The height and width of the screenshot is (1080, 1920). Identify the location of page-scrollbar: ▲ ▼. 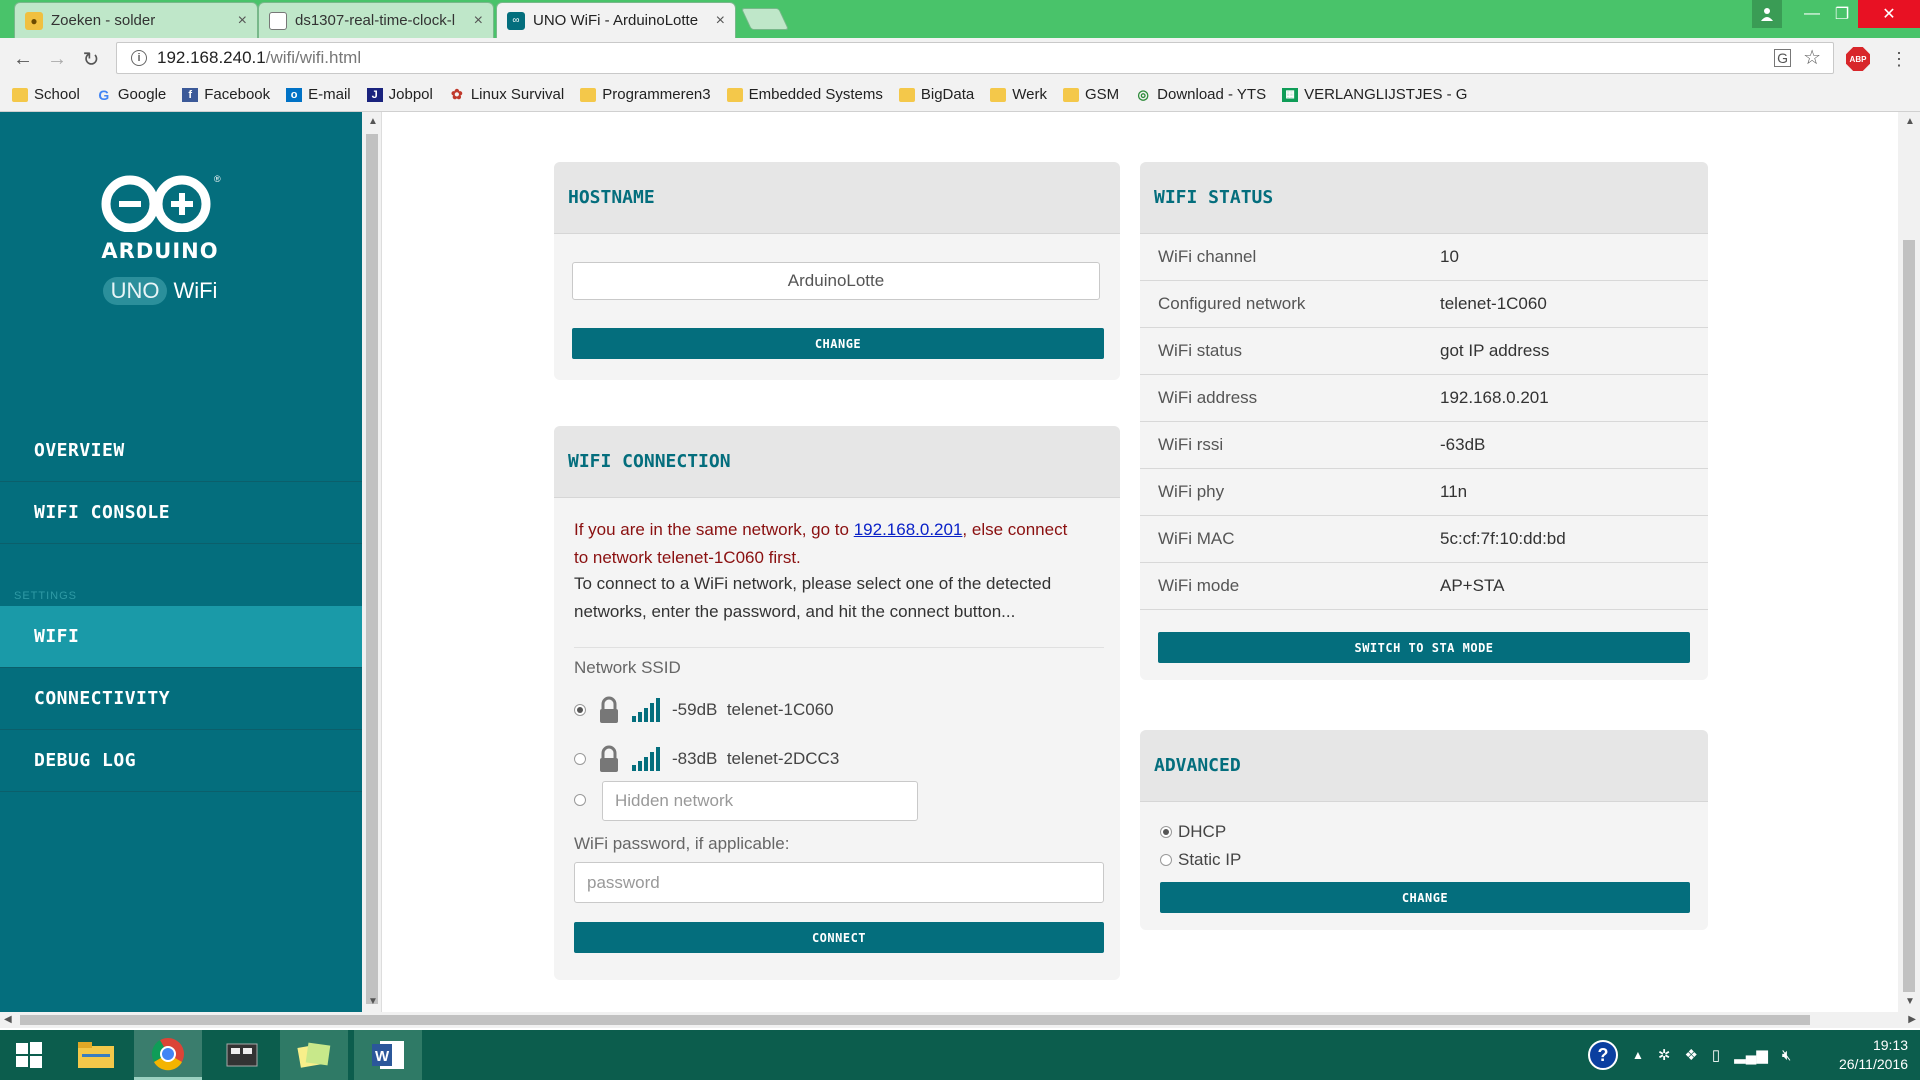
(1909, 562).